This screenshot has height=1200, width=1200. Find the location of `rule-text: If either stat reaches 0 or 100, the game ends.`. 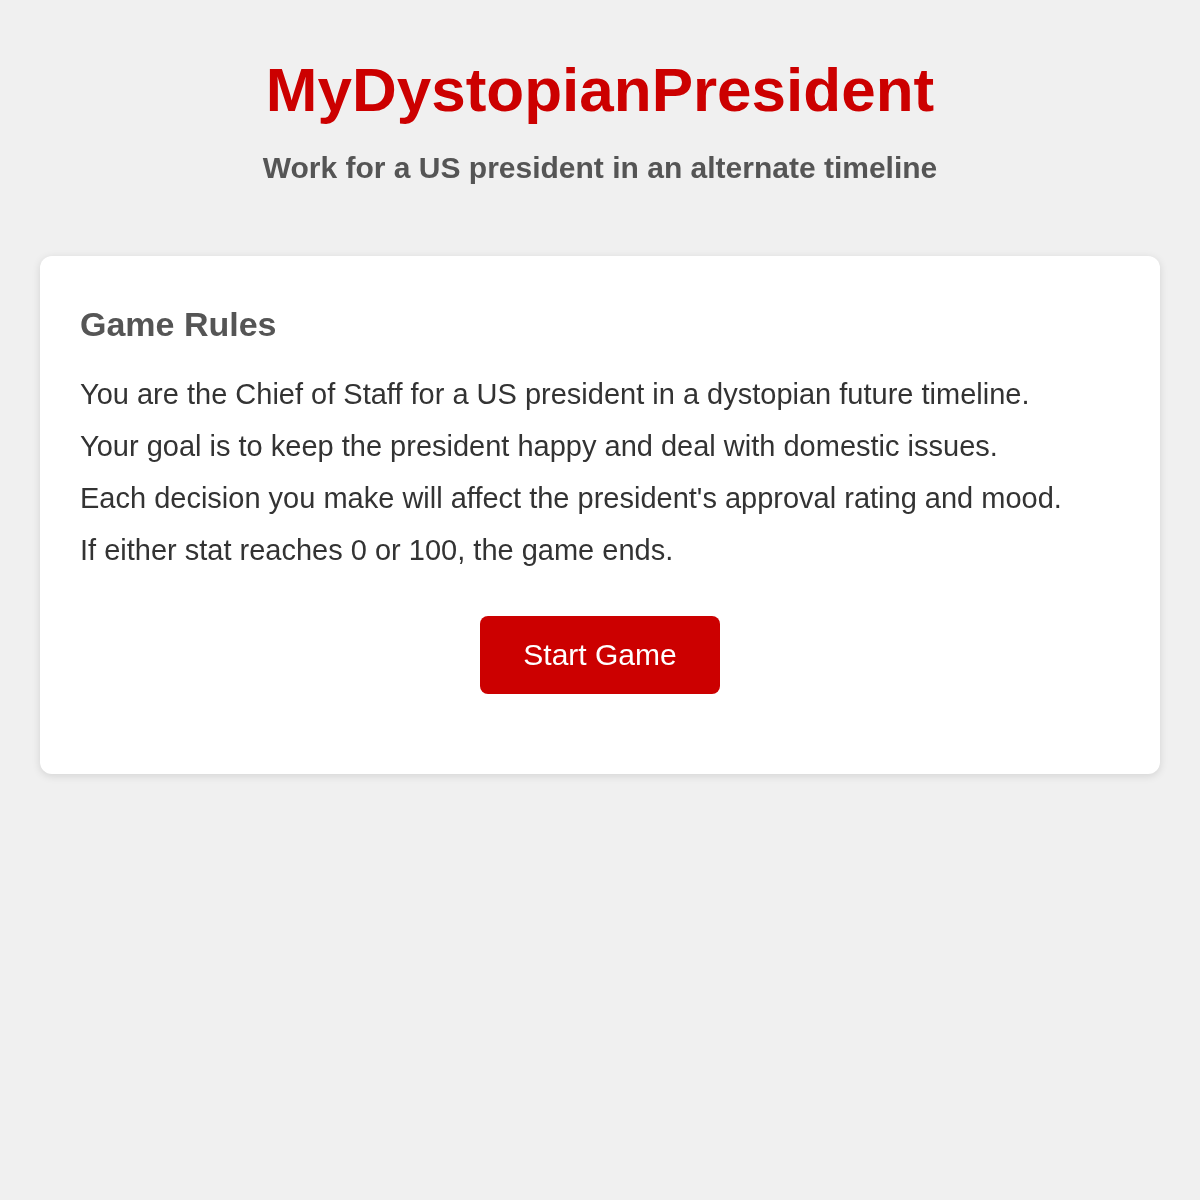

rule-text: If either stat reaches 0 or 100, the game ends. is located at coordinates (377, 550).